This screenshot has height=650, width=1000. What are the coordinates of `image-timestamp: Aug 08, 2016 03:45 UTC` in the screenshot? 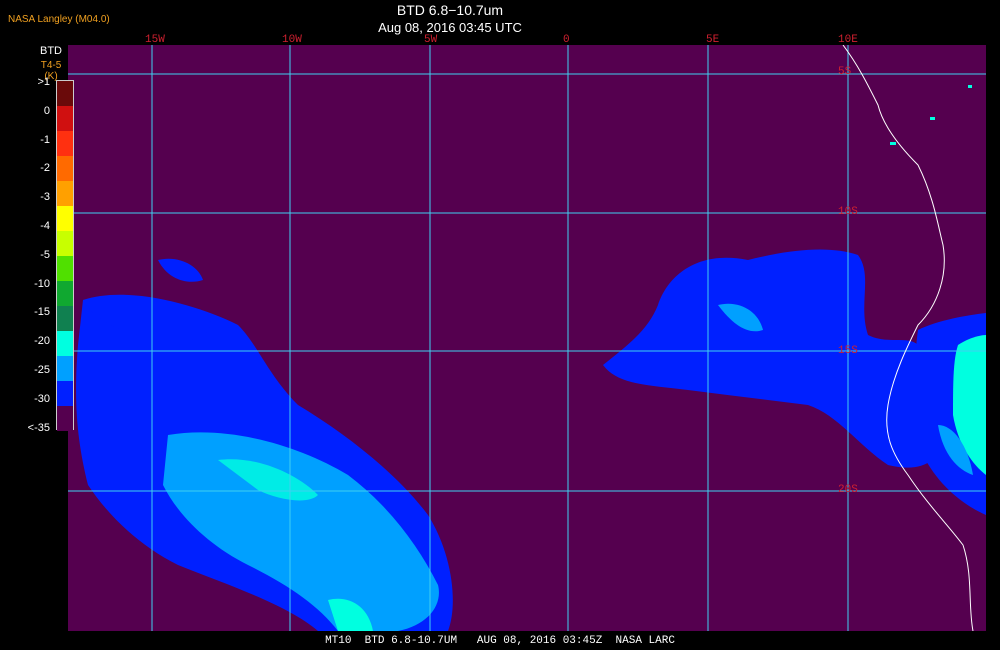 It's located at (450, 27).